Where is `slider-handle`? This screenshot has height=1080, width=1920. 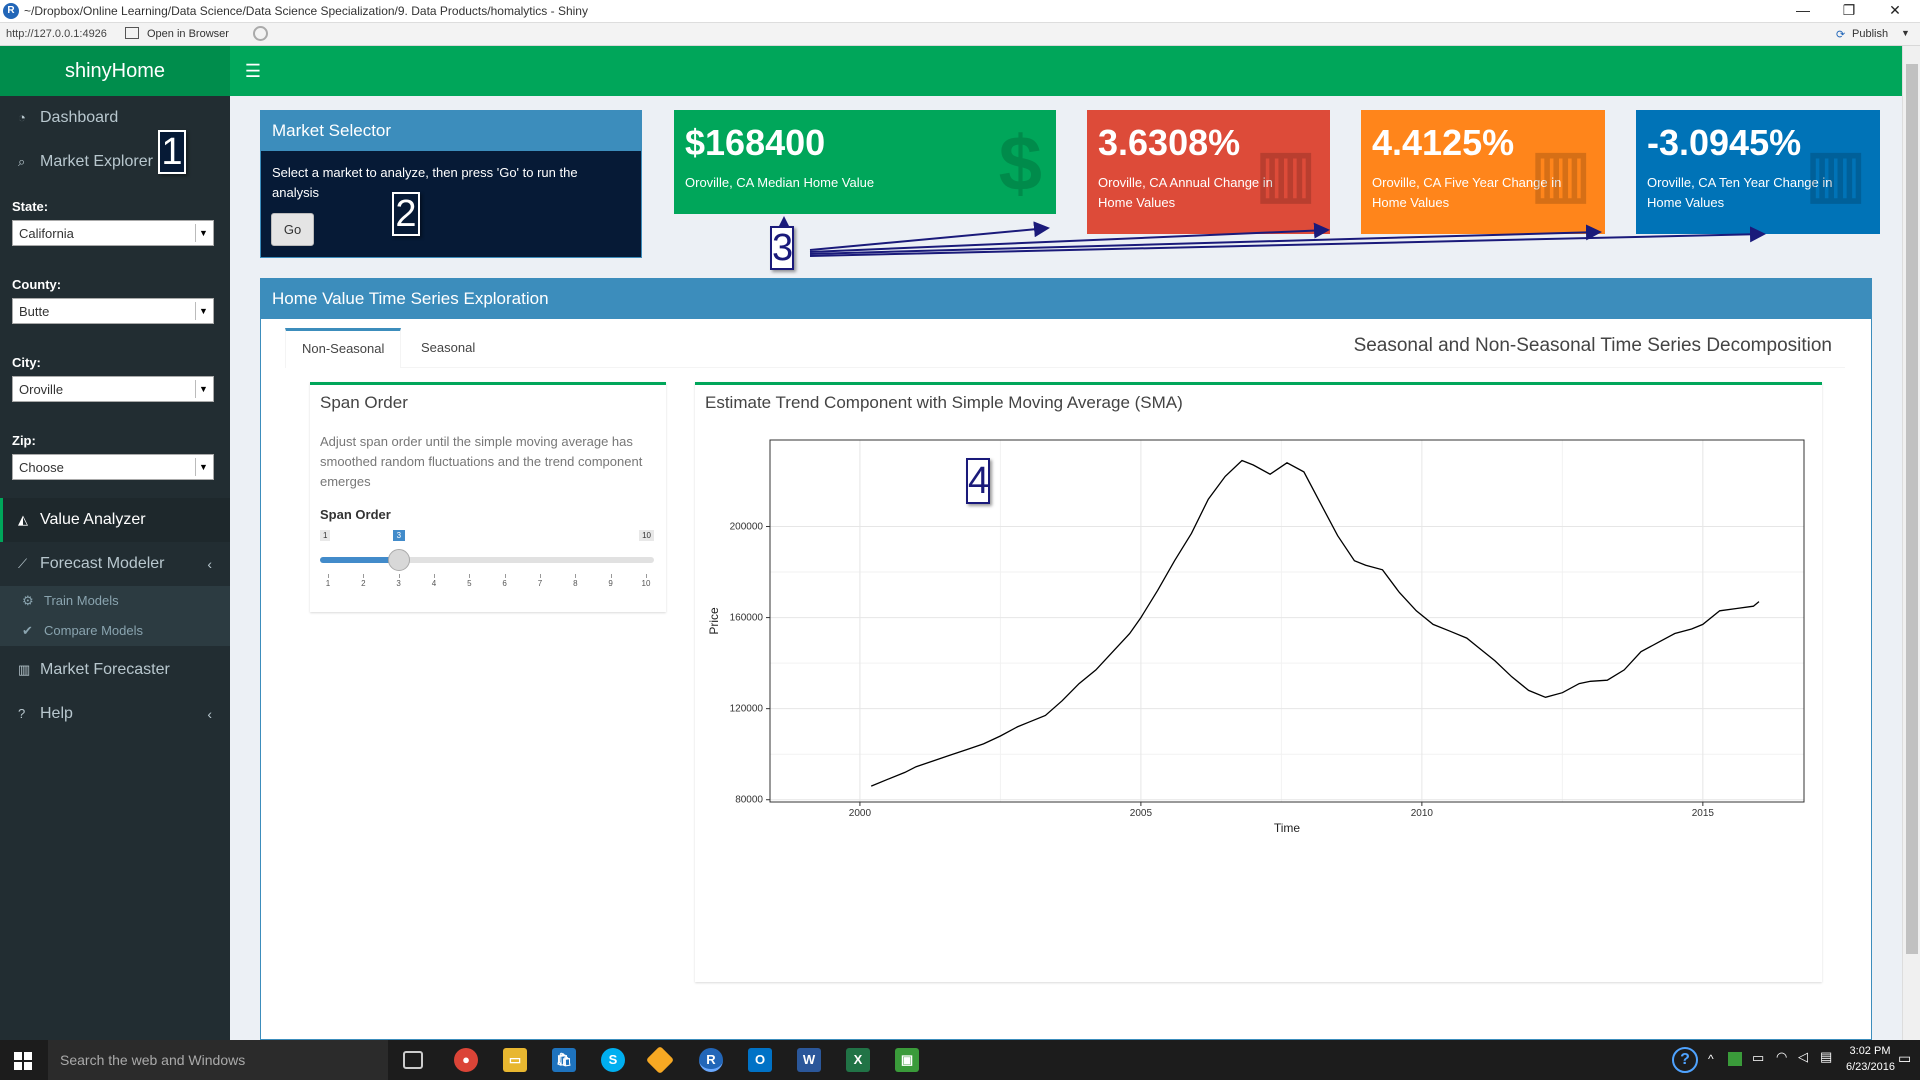 slider-handle is located at coordinates (398, 560).